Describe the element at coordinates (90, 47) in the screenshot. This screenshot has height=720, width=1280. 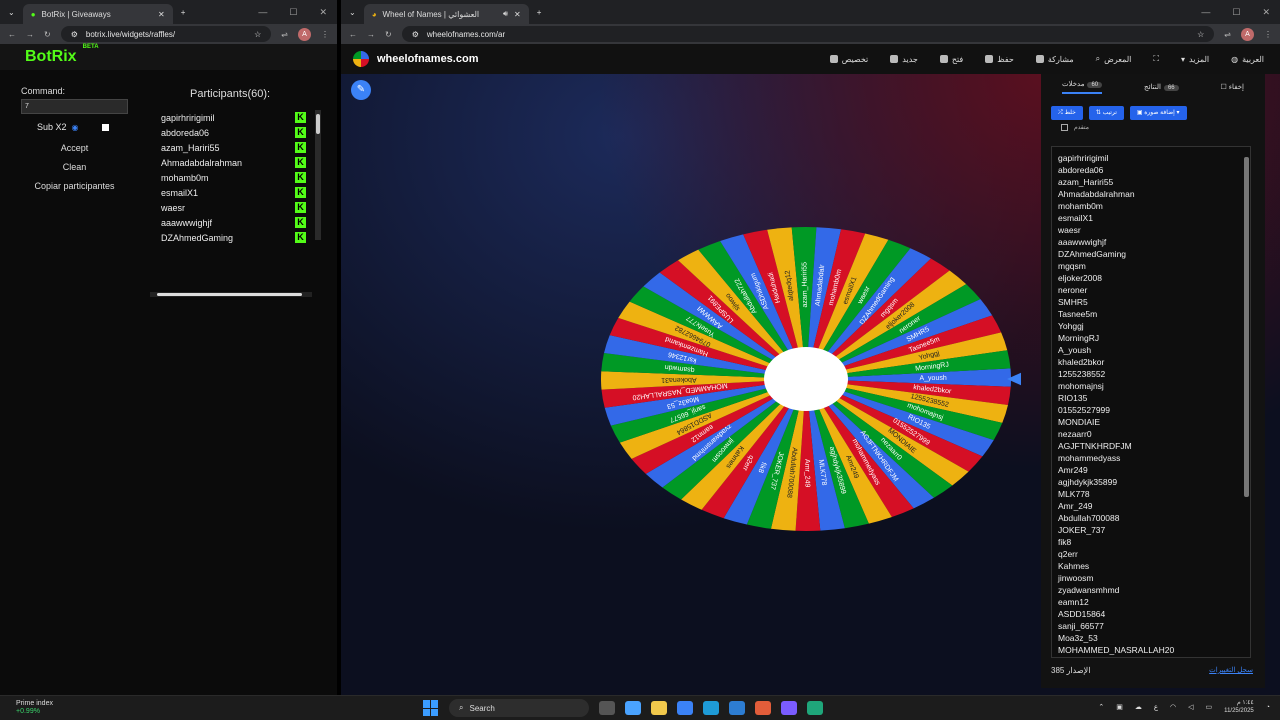
I see `beta-badge: BETA` at that location.